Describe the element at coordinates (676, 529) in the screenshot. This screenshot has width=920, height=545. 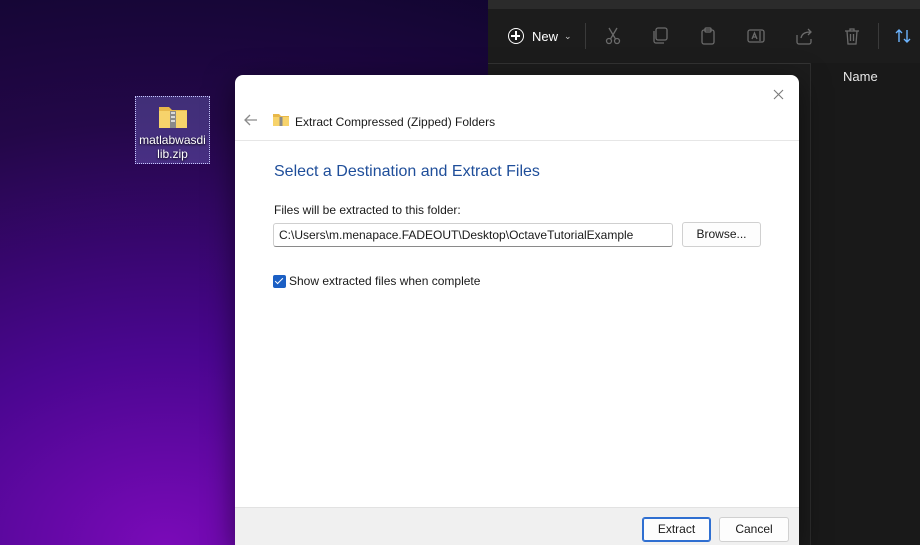
I see `extract-button: Extract` at that location.